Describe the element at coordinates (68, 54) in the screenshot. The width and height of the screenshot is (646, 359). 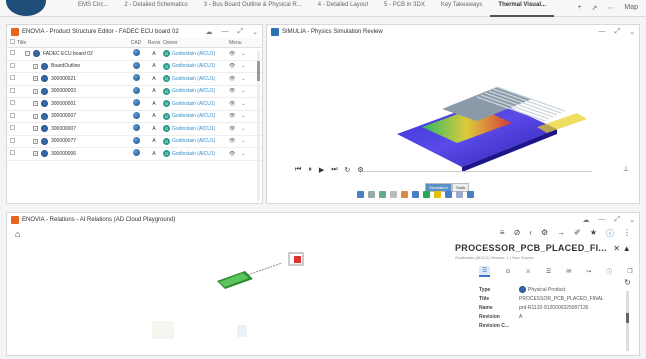
I see `row-title: FADEC ECU board 02` at that location.